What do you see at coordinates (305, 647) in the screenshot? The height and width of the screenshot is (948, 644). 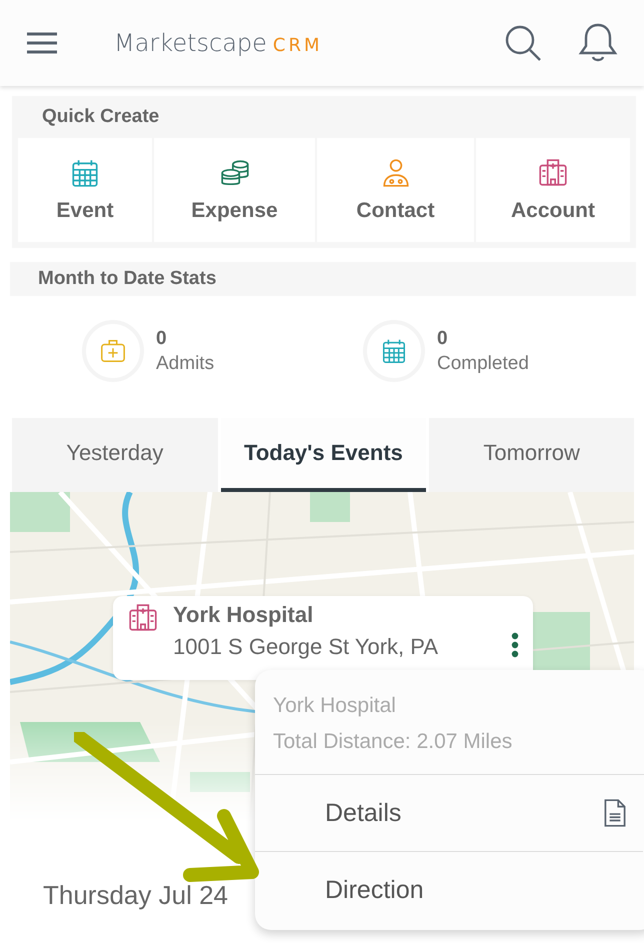 I see `location-address: 1001 S George St York, PA` at bounding box center [305, 647].